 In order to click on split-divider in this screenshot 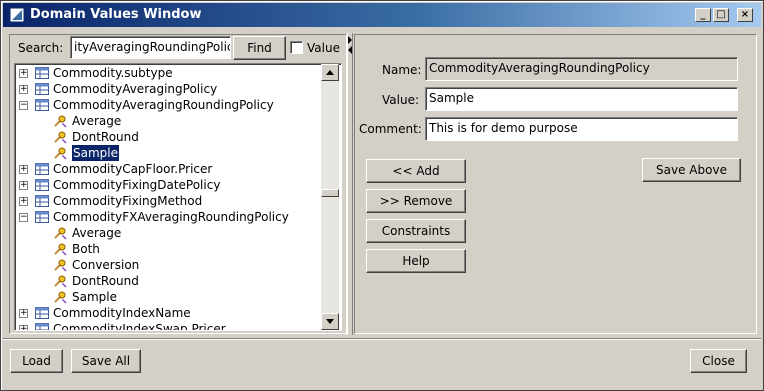, I will do `click(350, 184)`.